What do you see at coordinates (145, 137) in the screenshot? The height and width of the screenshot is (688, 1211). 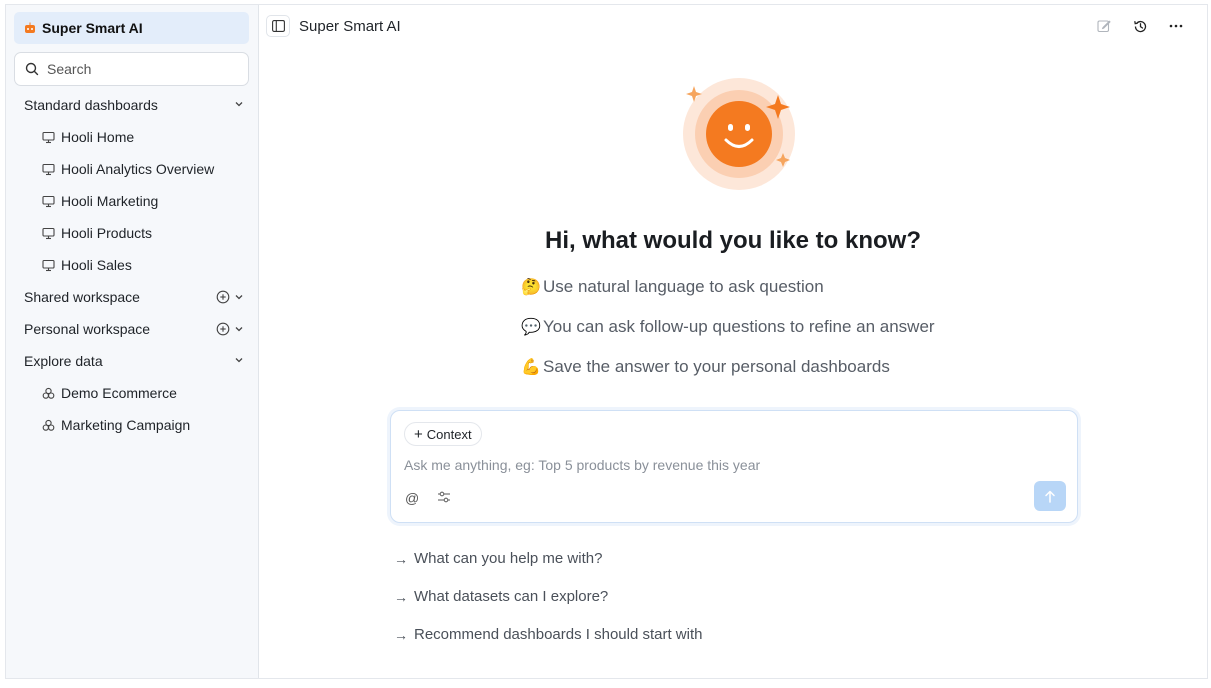 I see `sidebar-item-hooli-home: Hooli Home` at bounding box center [145, 137].